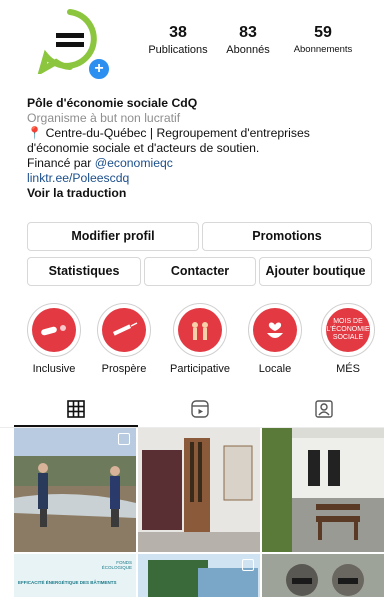 The width and height of the screenshot is (384, 597). I want to click on posts-count-value: 38, so click(178, 32).